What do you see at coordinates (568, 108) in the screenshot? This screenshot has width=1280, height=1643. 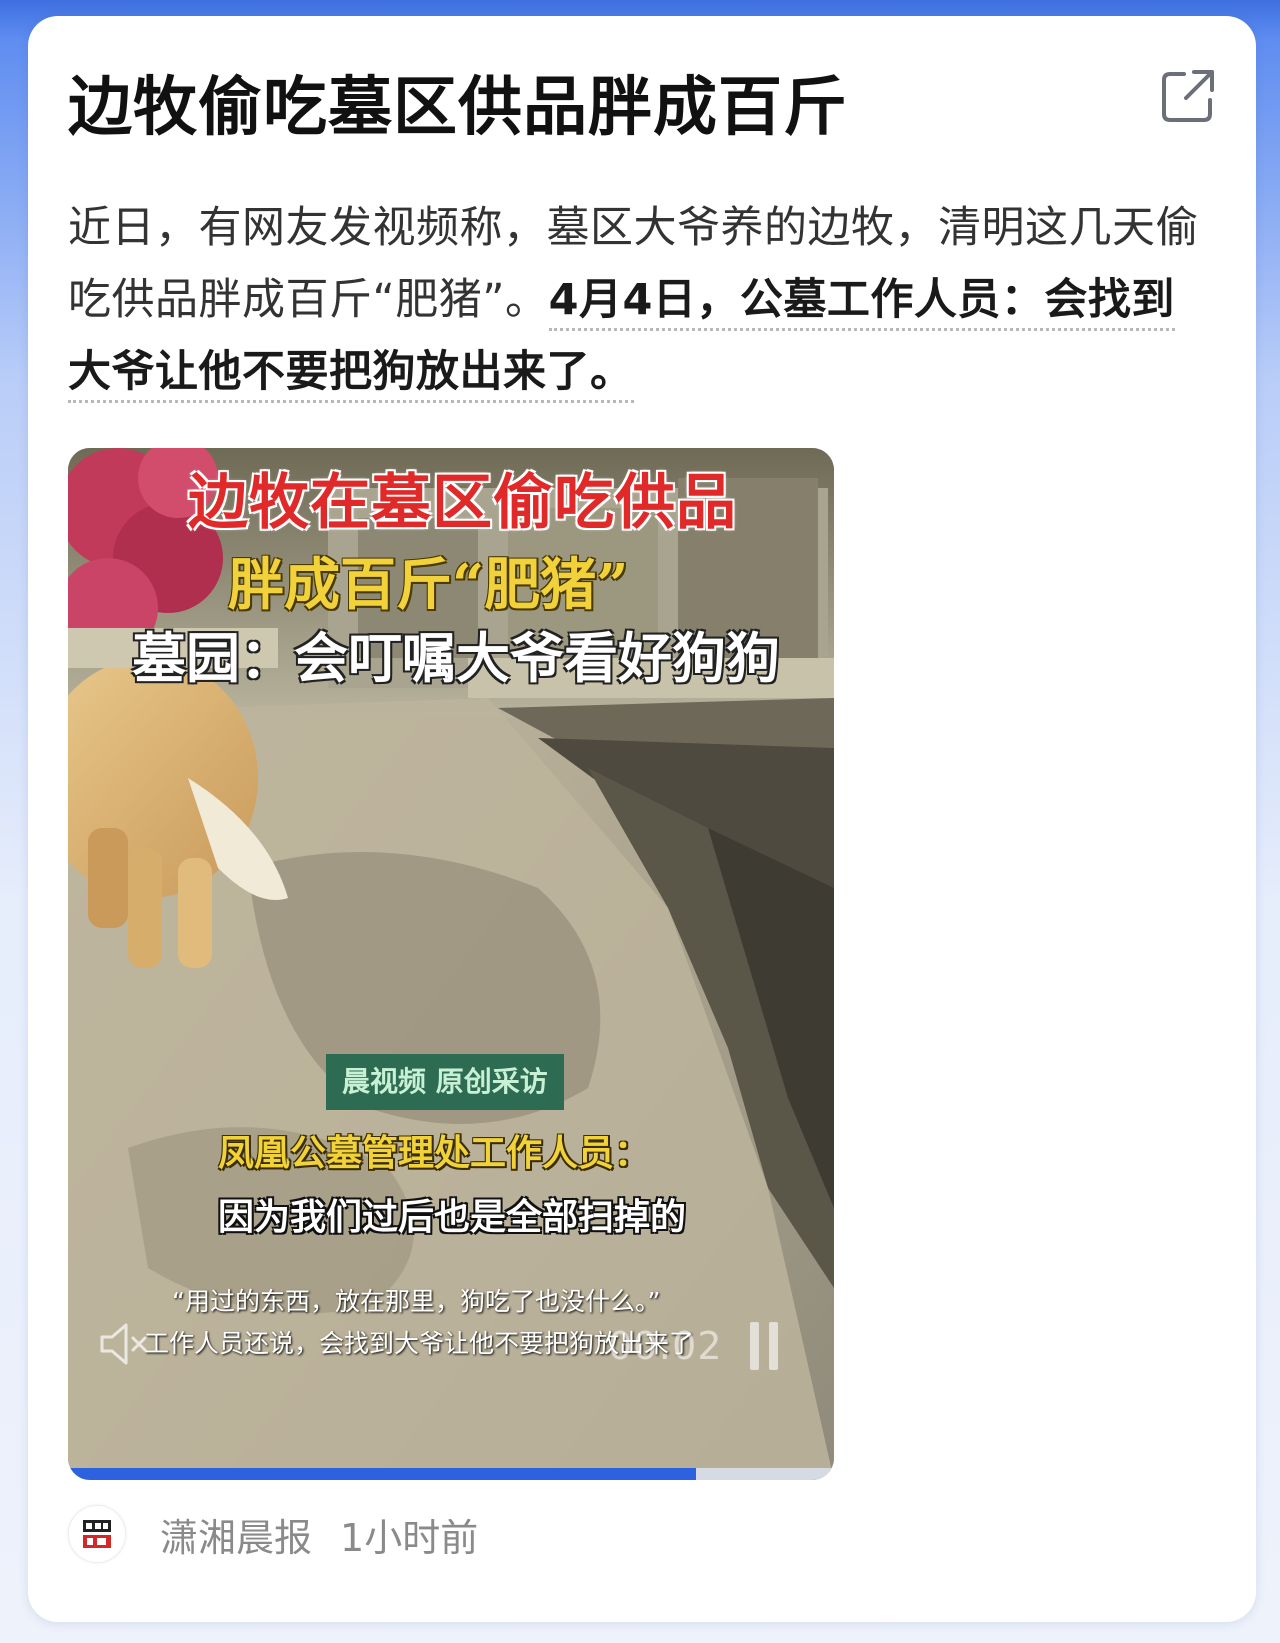 I see `article-title: 边牧偷吃墓区供品胖成百斤` at bounding box center [568, 108].